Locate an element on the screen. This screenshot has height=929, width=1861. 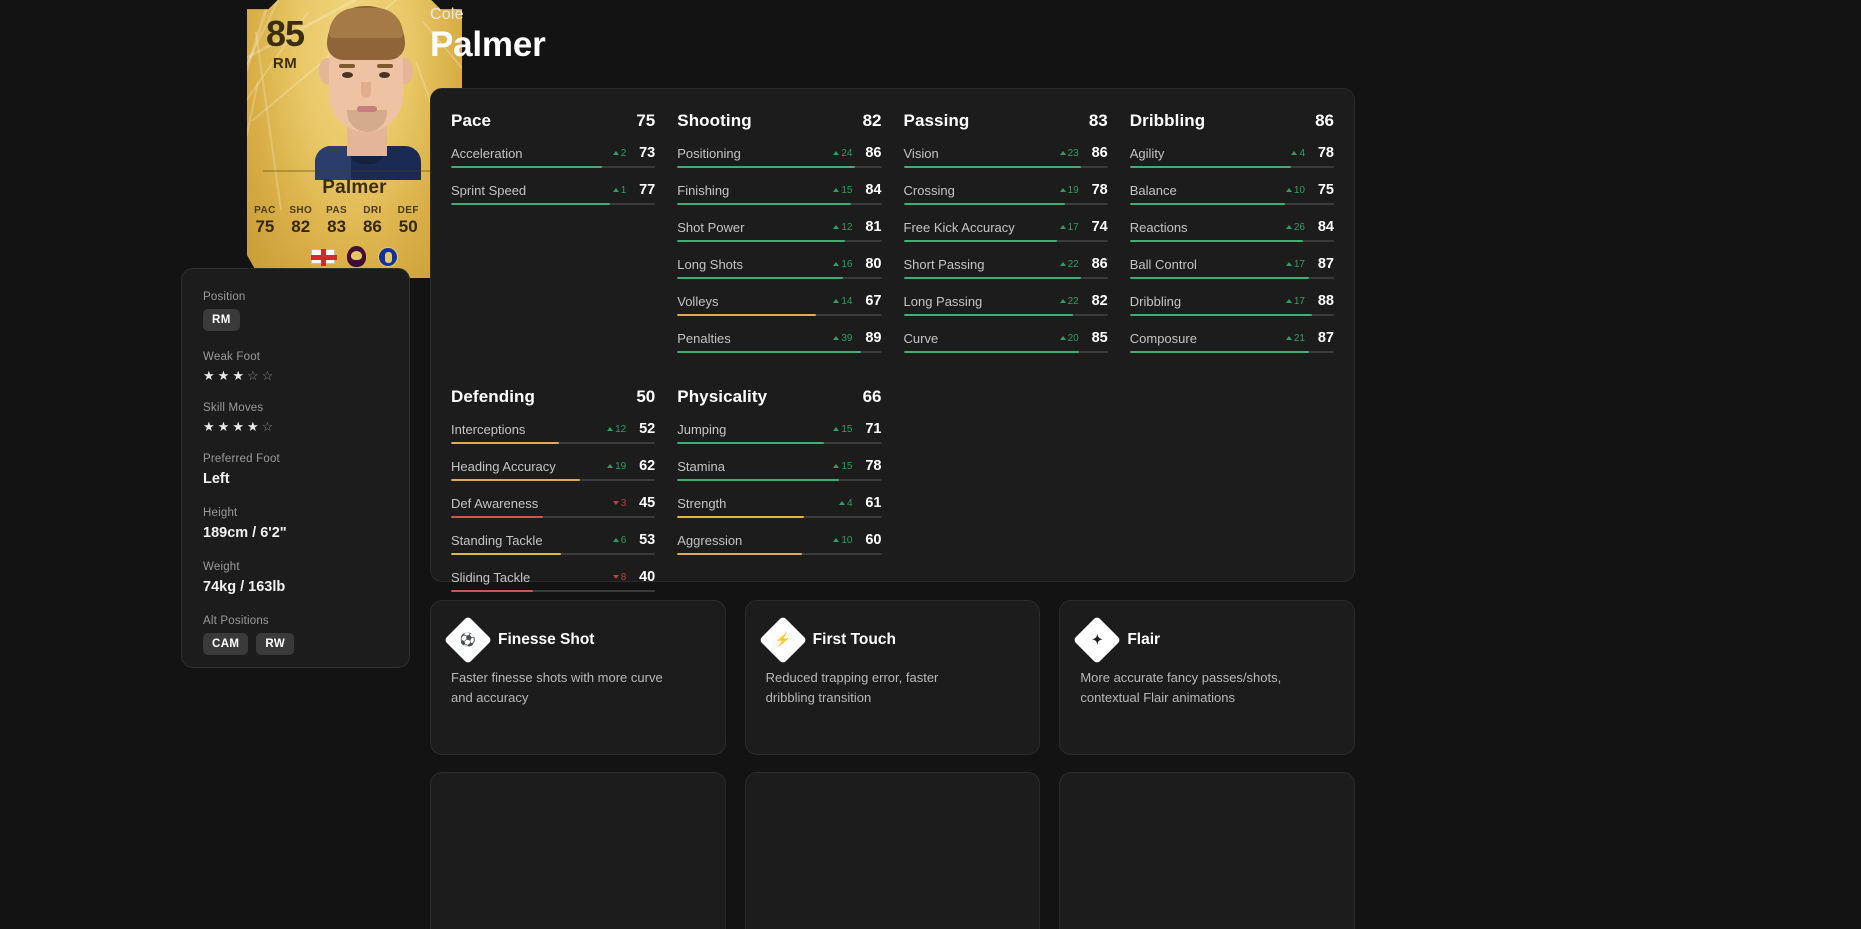
player-last-name: Palmer is located at coordinates (488, 44).